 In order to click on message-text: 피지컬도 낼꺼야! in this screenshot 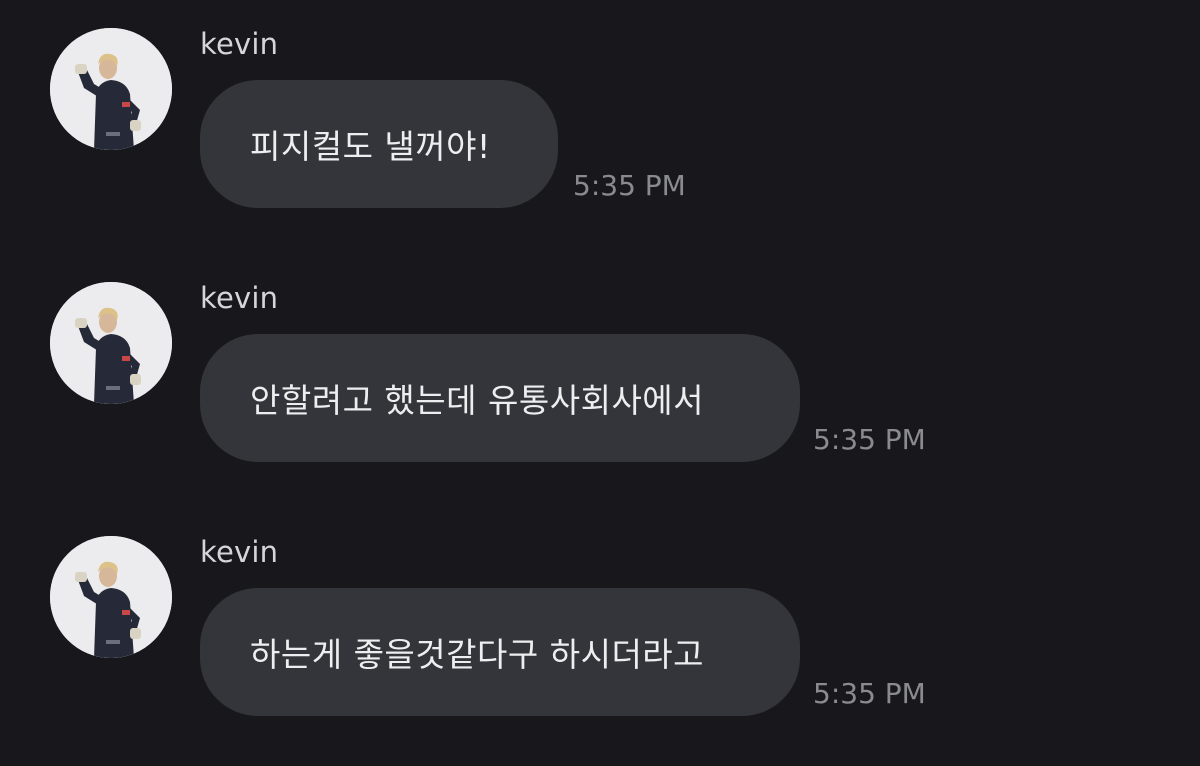, I will do `click(370, 146)`.